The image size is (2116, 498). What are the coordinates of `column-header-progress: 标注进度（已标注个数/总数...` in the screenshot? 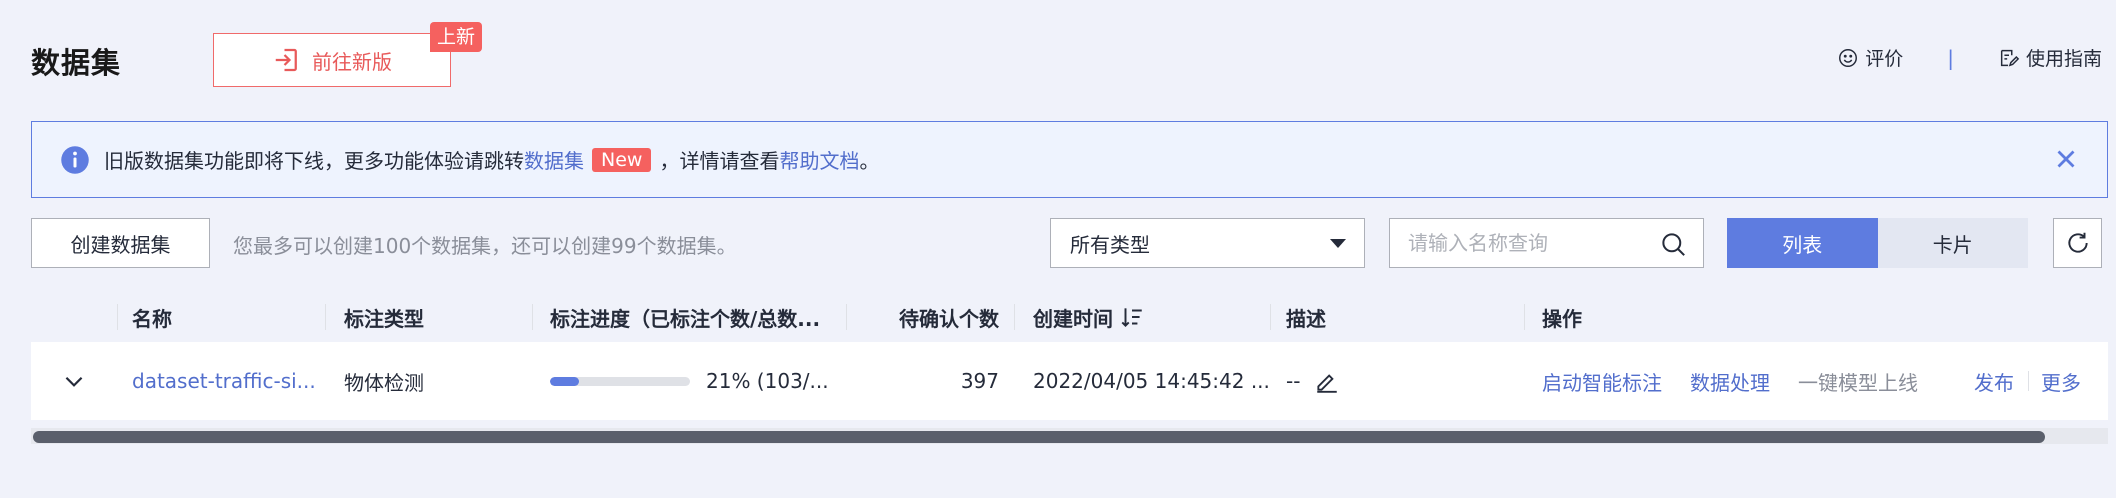 It's located at (689, 317).